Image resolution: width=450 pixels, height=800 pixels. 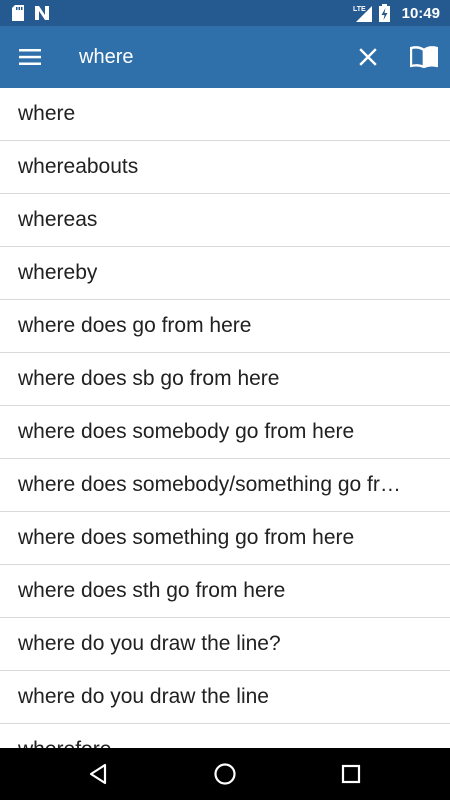 I want to click on result-label: where, so click(x=47, y=113).